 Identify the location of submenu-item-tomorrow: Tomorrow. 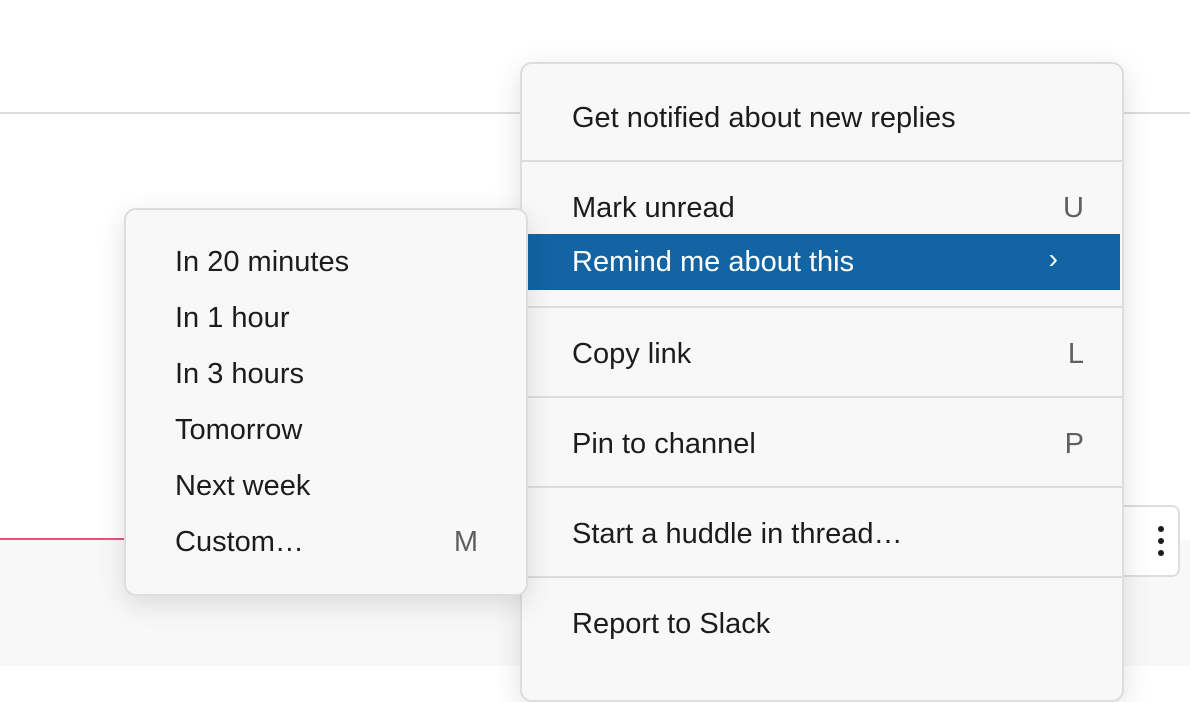
(326, 430).